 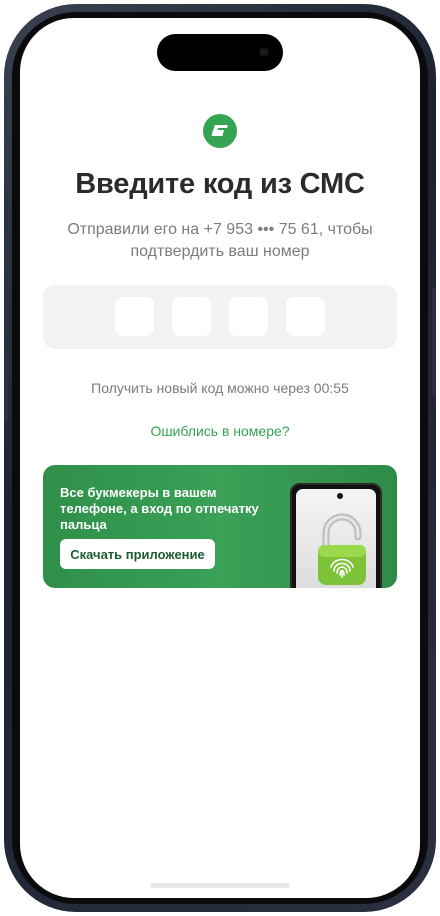 What do you see at coordinates (340, 496) in the screenshot?
I see `phone-illustration-camera` at bounding box center [340, 496].